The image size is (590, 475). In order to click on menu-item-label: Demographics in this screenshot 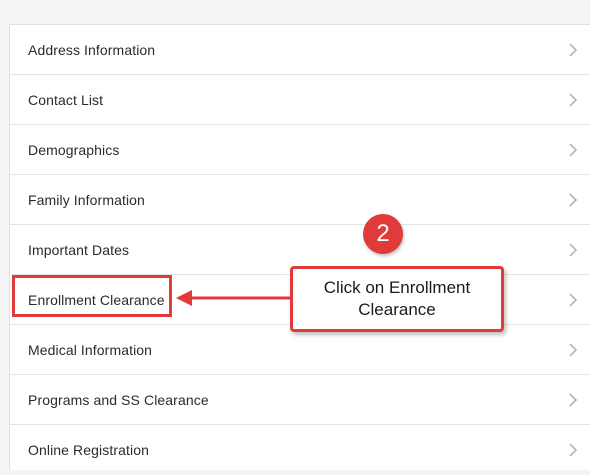, I will do `click(74, 149)`.